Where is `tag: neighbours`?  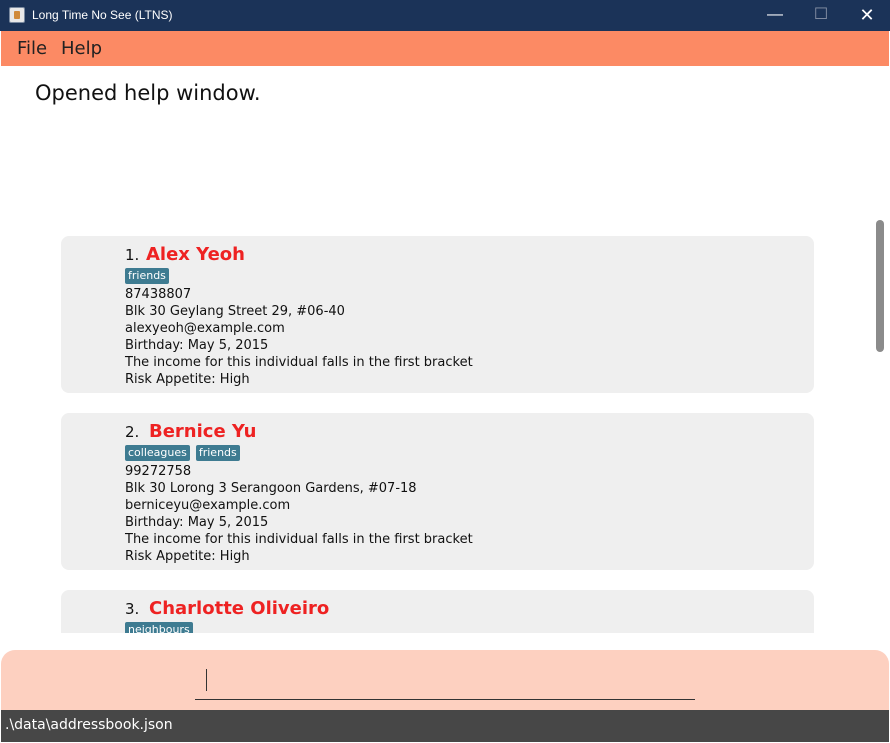
tag: neighbours is located at coordinates (159, 627).